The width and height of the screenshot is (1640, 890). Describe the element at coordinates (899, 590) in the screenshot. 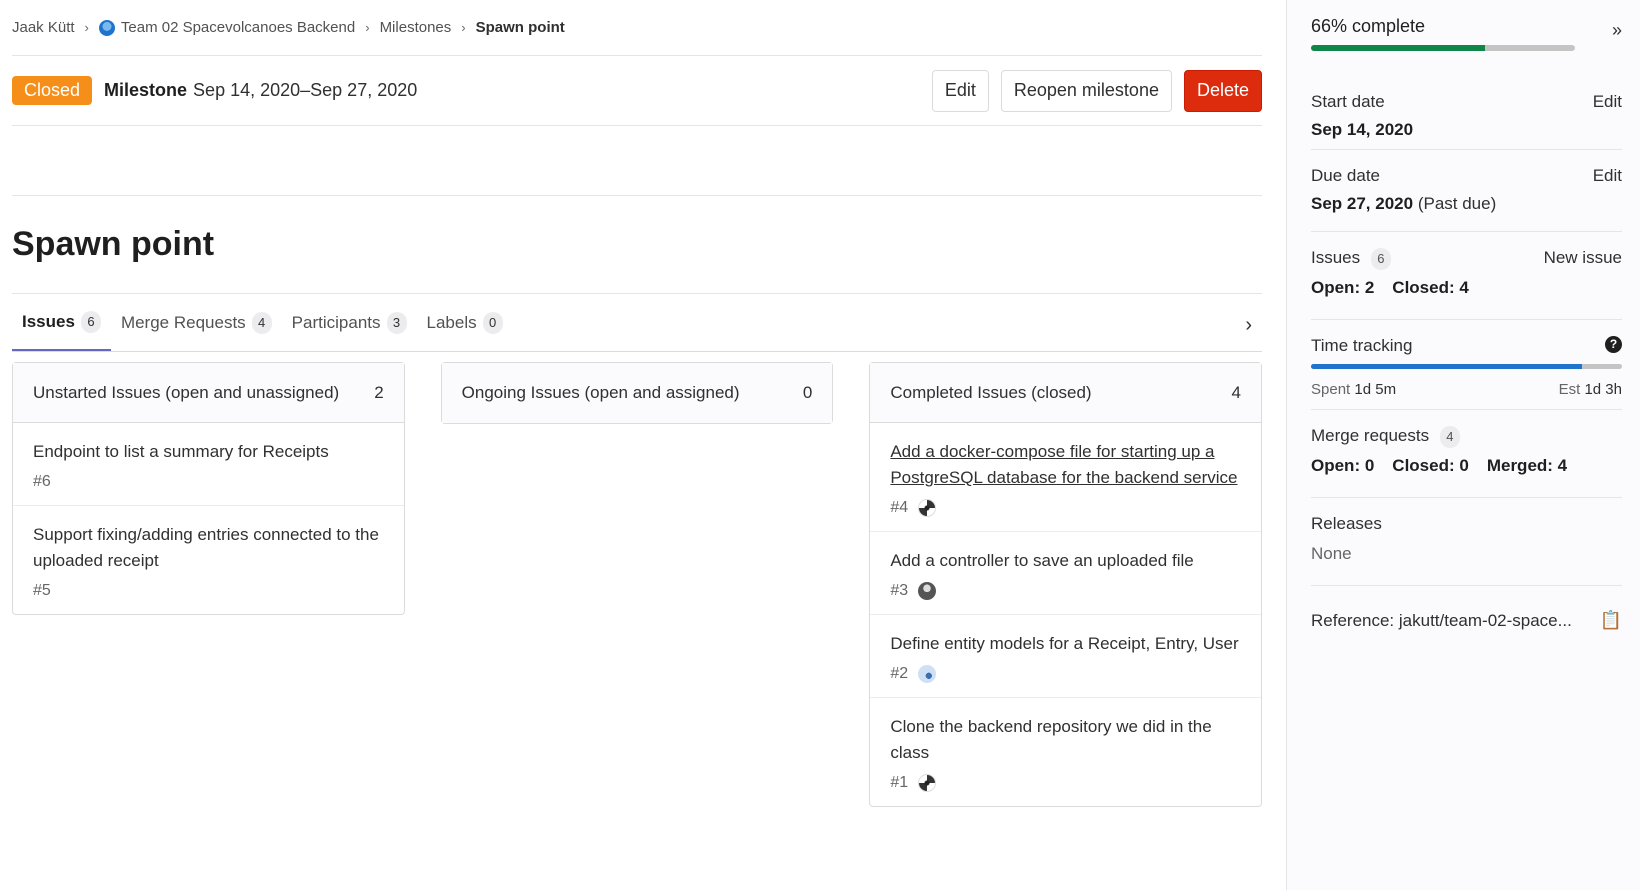

I see `issue-ref: #3` at that location.